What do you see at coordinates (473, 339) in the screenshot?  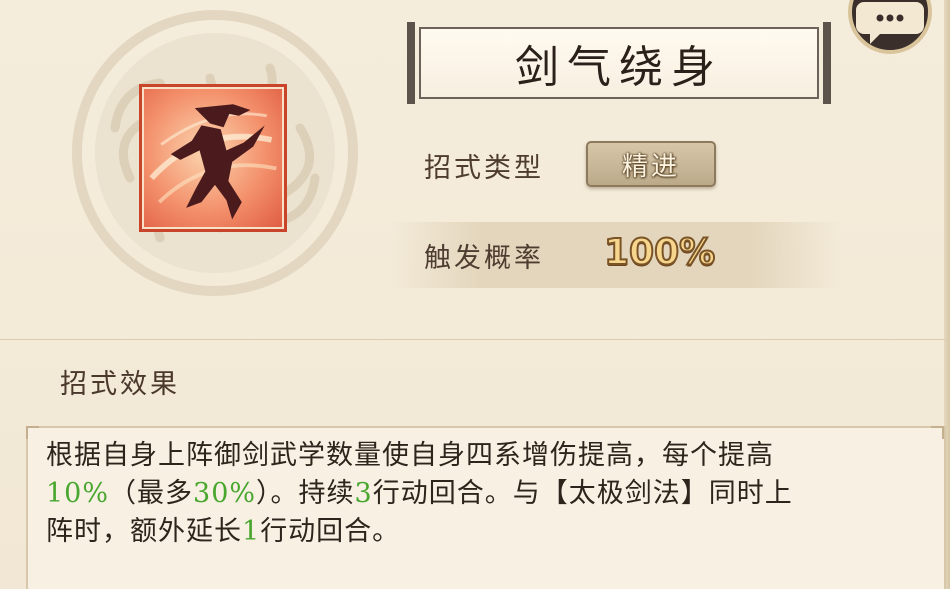 I see `section-divider` at bounding box center [473, 339].